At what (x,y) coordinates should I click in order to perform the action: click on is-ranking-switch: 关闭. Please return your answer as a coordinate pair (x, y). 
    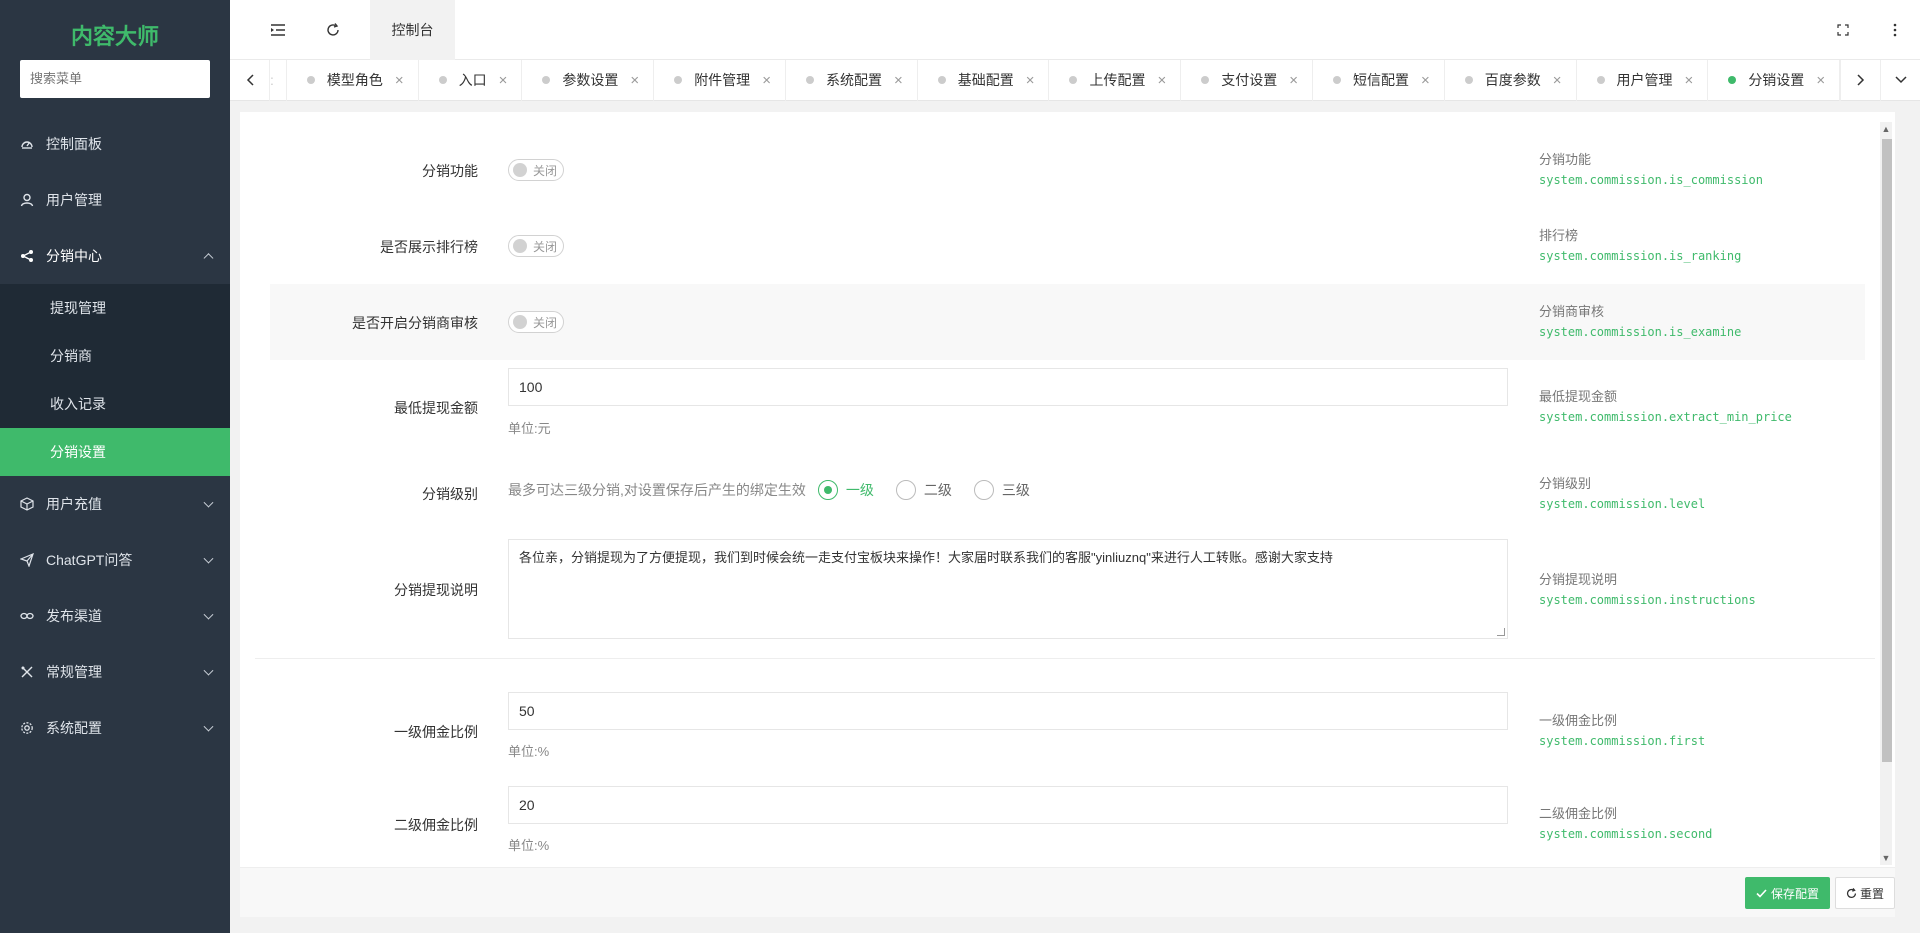
    Looking at the image, I should click on (536, 246).